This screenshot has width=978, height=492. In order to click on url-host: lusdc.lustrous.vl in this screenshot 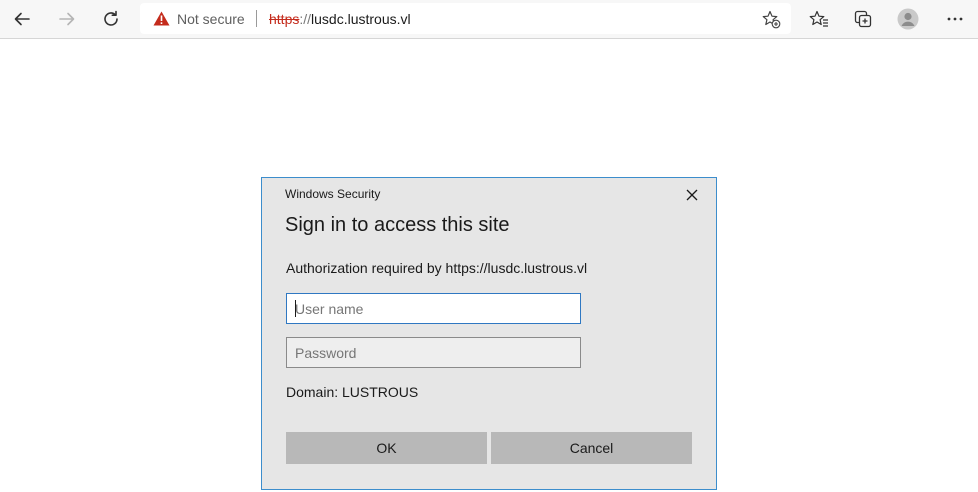, I will do `click(361, 19)`.